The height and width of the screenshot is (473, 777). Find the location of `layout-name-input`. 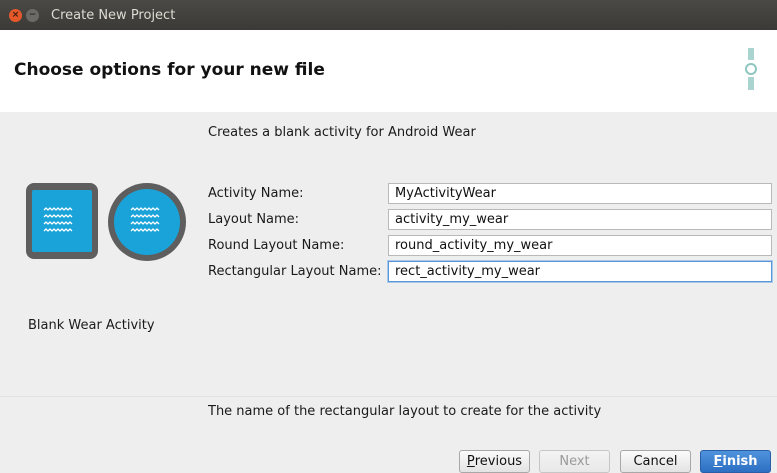

layout-name-input is located at coordinates (580, 219).